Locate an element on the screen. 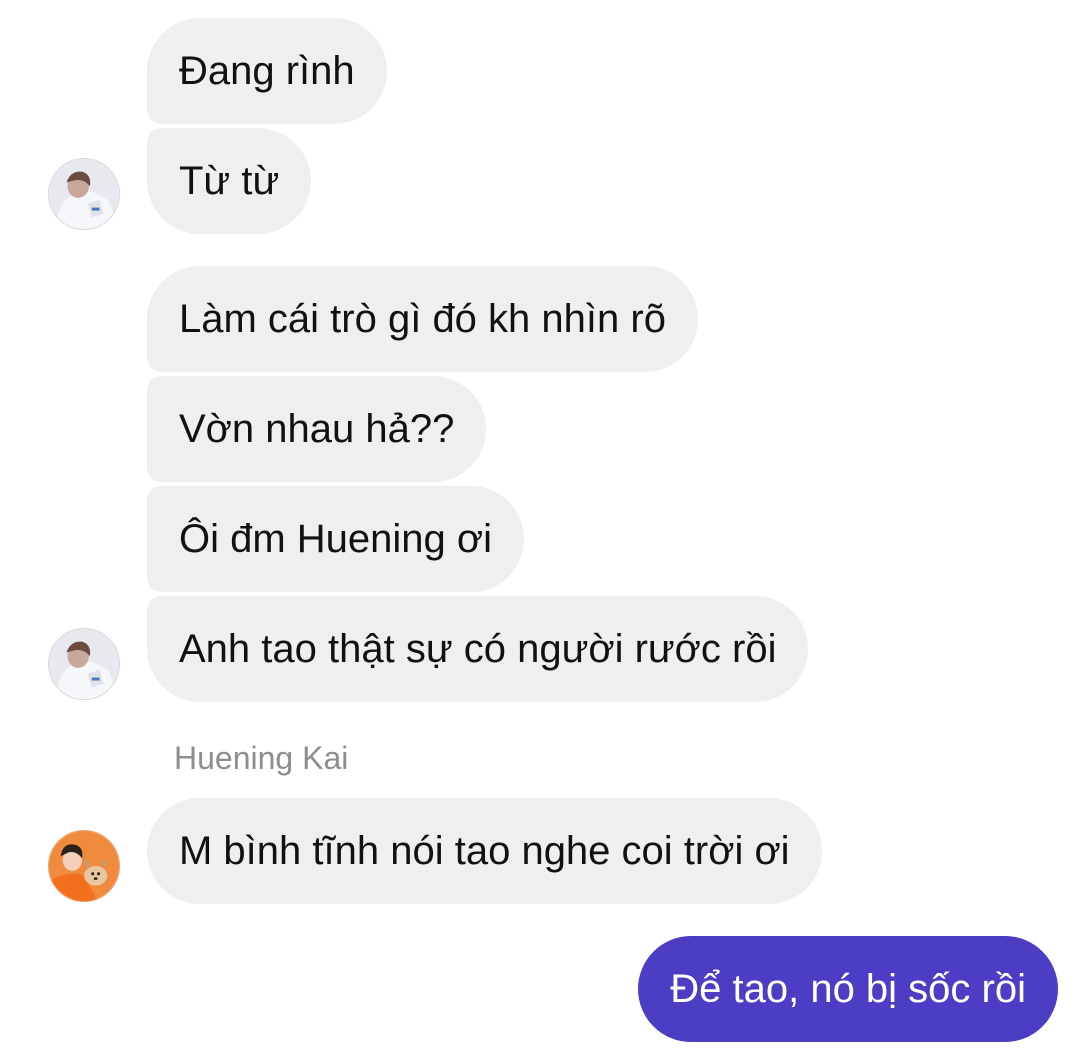 The image size is (1080, 1062). message-text: Vờn nhau hả?? is located at coordinates (317, 429).